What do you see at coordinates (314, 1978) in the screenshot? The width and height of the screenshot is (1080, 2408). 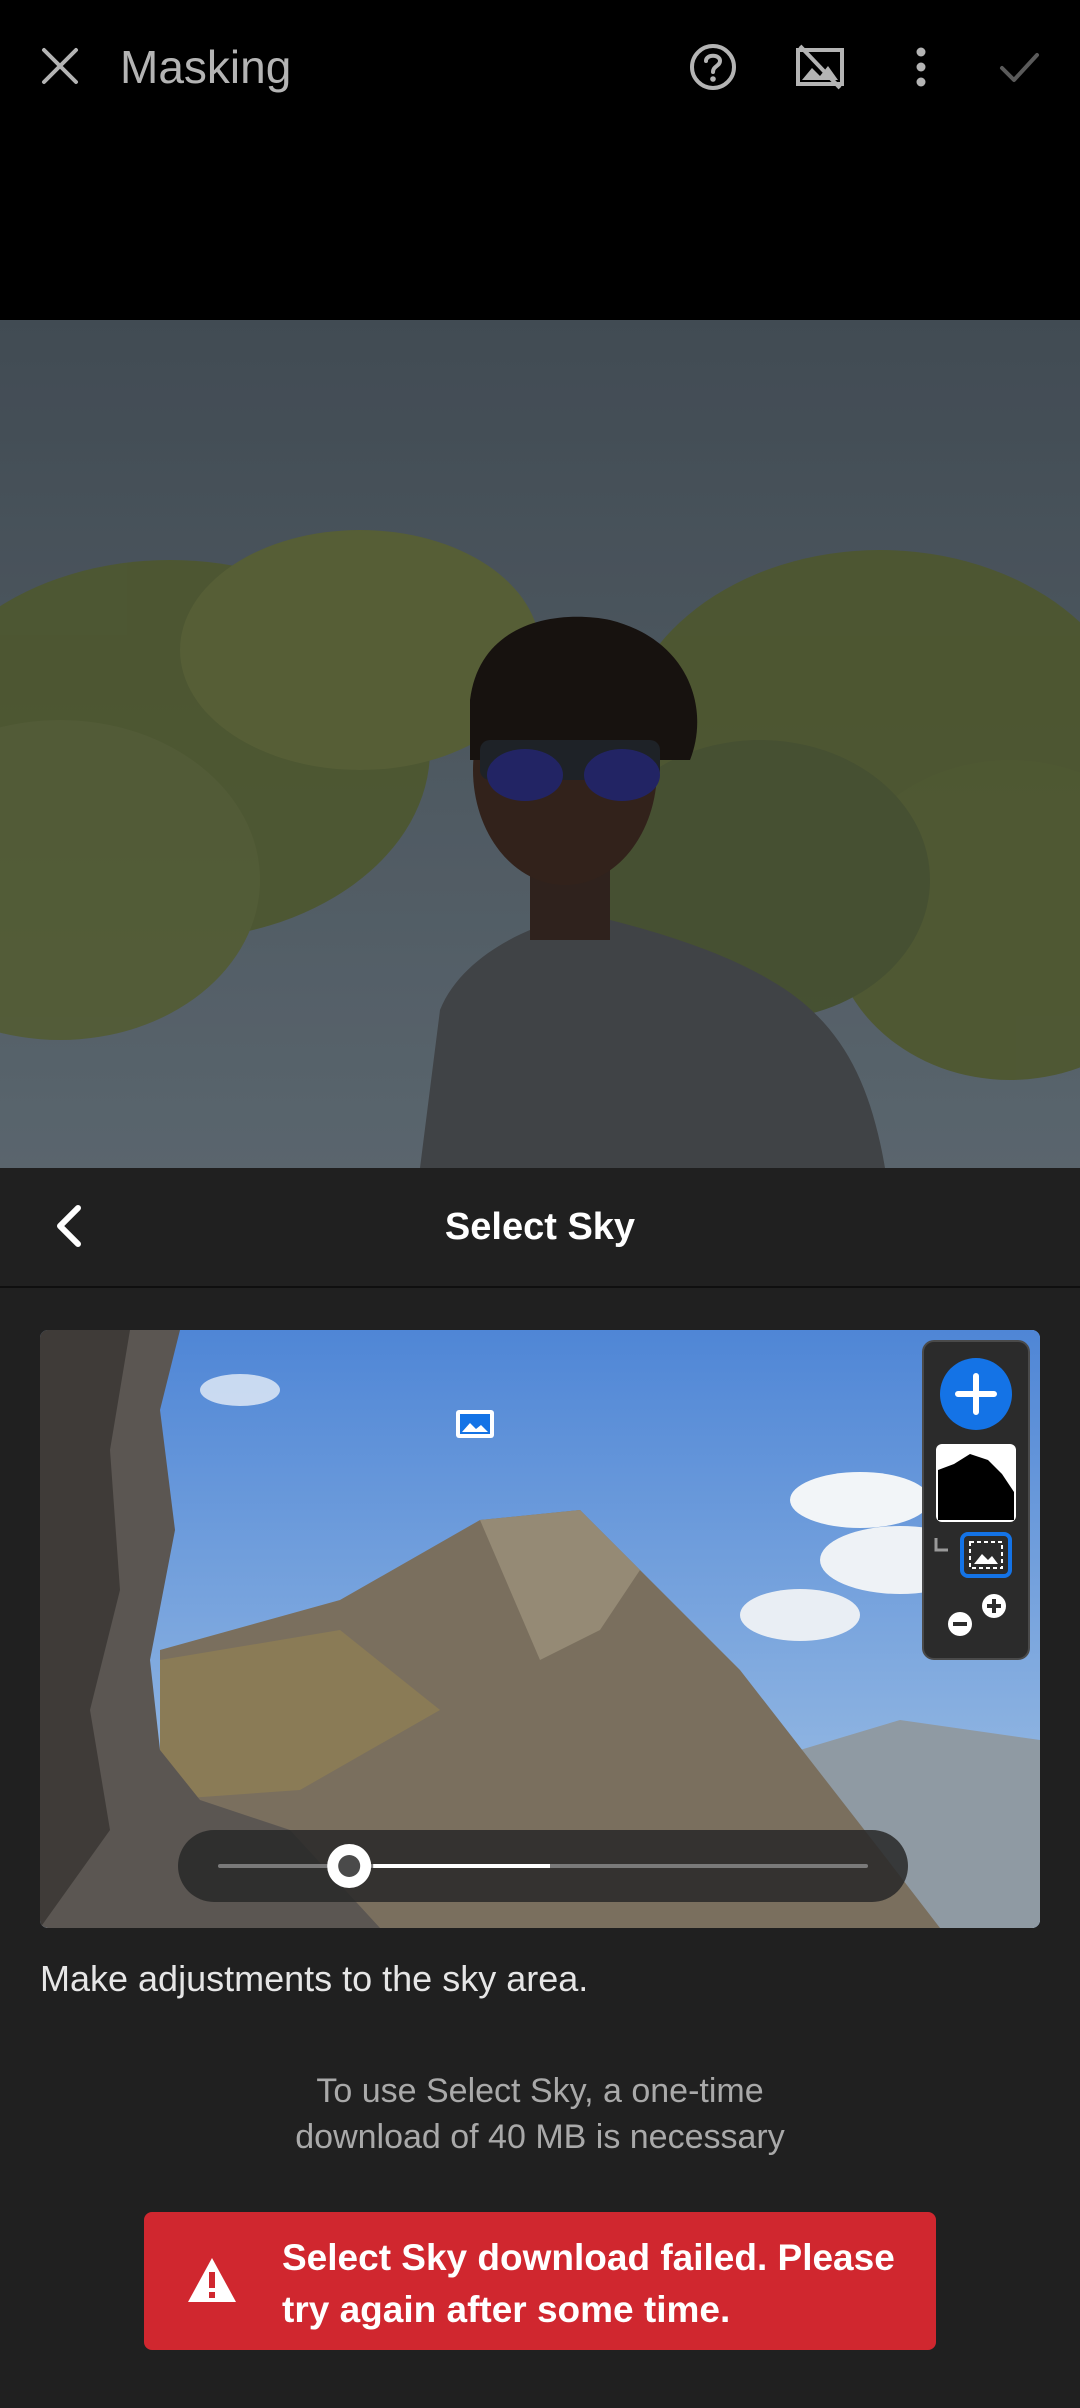 I see `panel-description: Make adjustments to the sky area.` at bounding box center [314, 1978].